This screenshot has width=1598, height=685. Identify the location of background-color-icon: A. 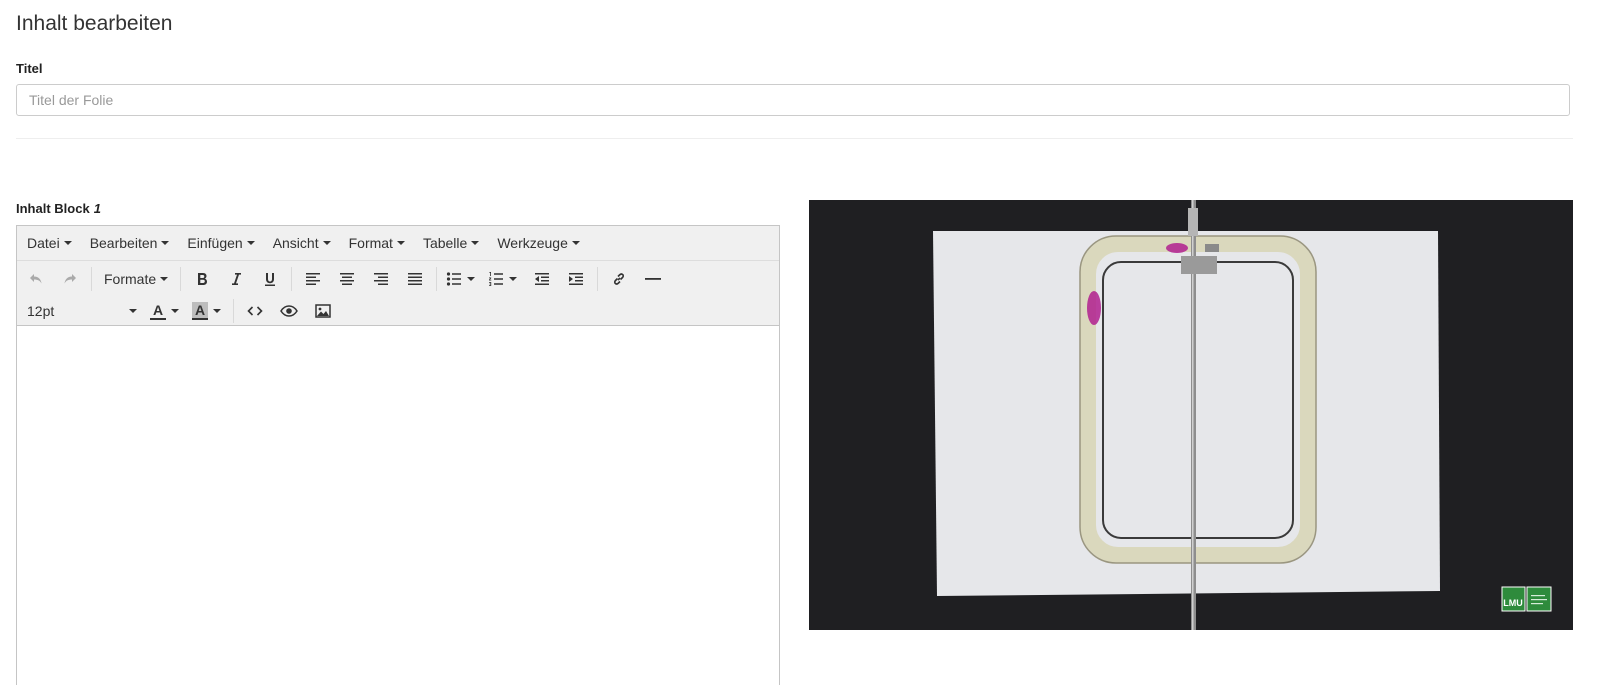
(200, 311).